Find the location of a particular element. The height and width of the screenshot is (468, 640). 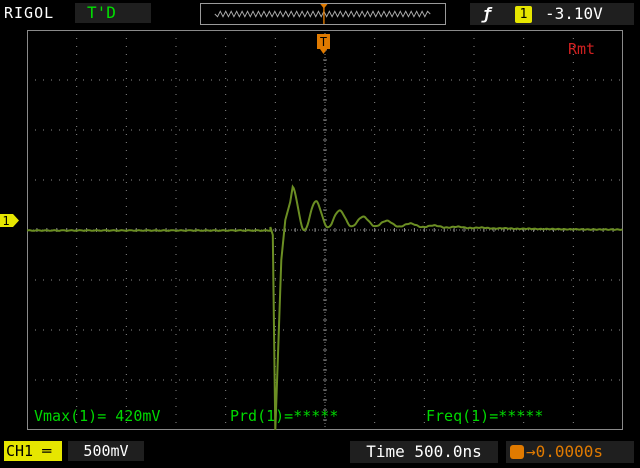

trigger-status: T'D is located at coordinates (113, 13).